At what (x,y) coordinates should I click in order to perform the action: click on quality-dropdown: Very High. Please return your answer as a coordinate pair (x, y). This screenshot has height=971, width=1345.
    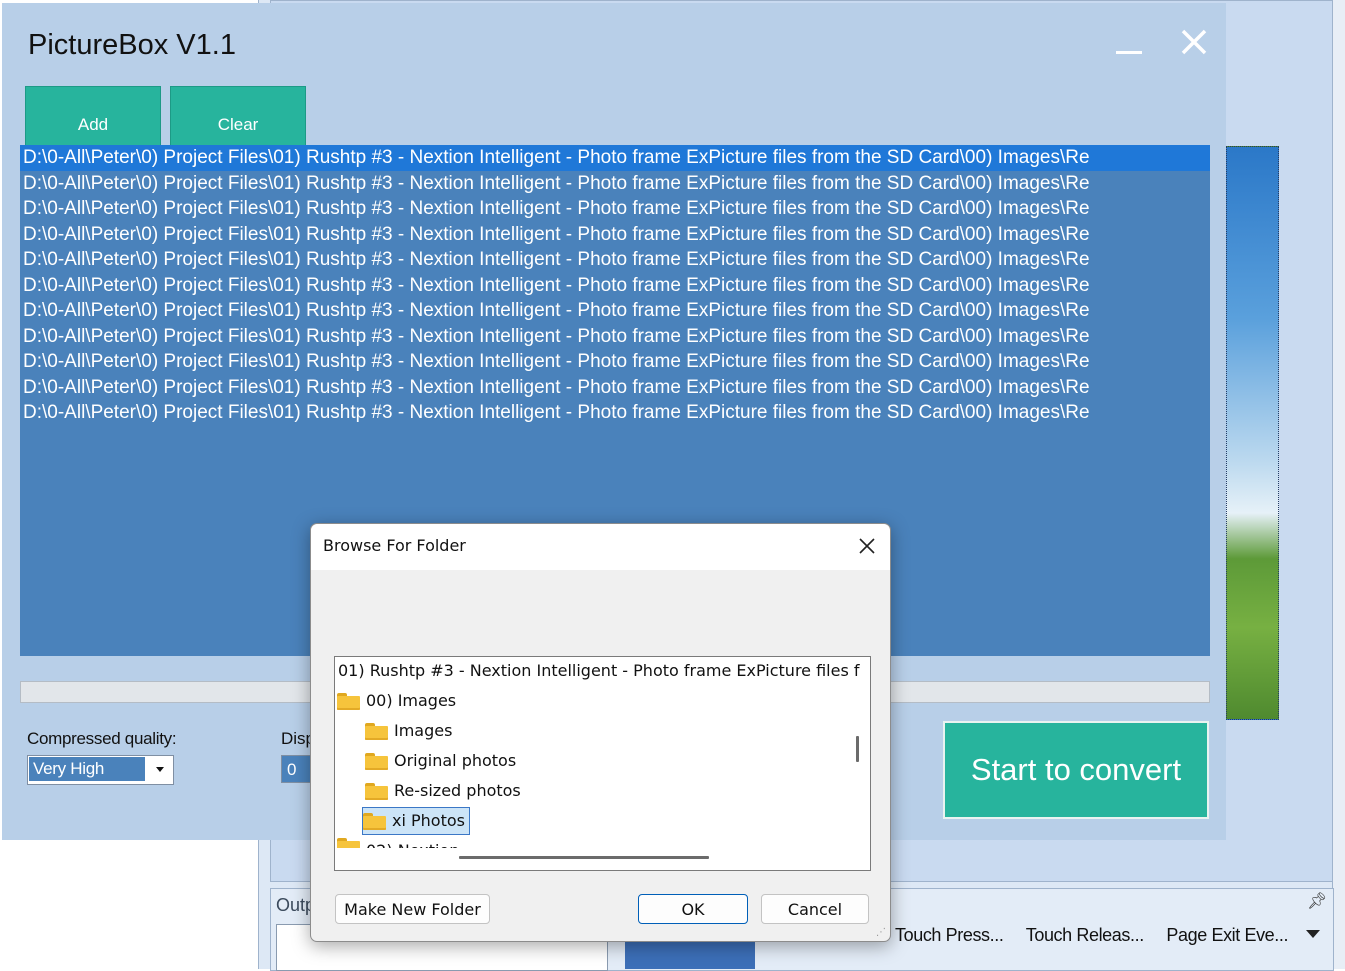
    Looking at the image, I should click on (100, 770).